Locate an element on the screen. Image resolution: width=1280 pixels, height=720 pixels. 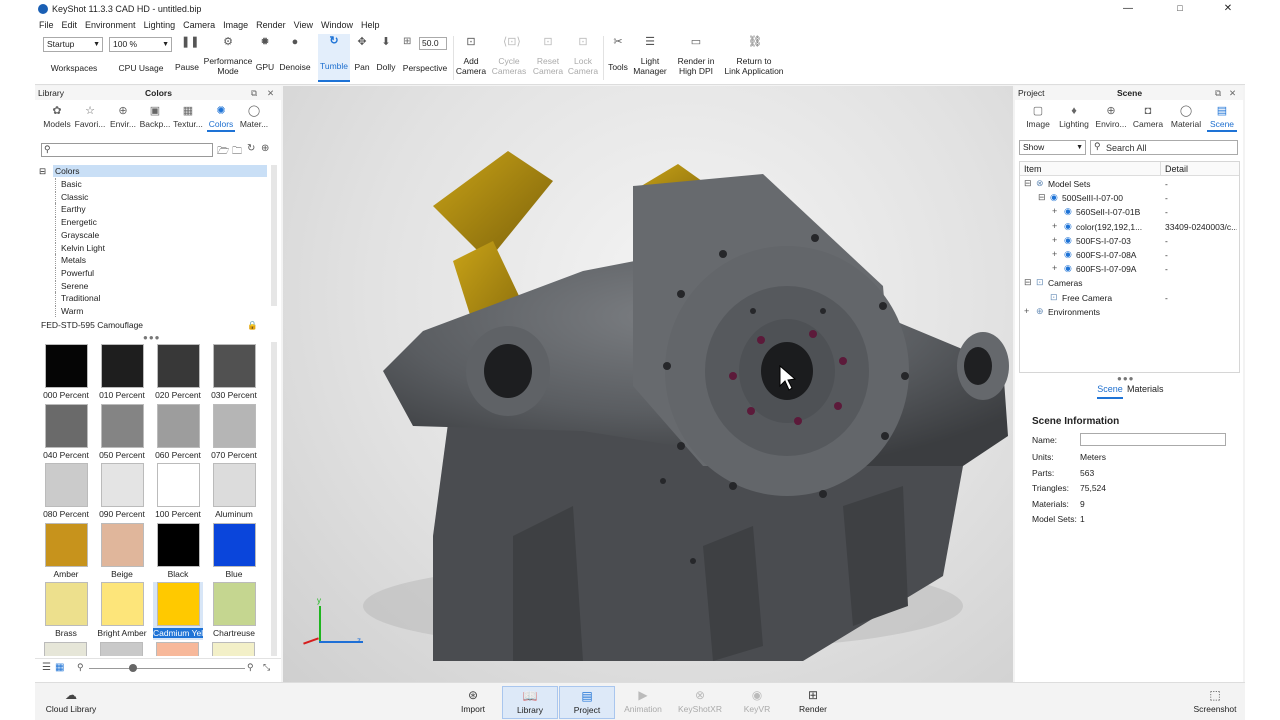
tree-item: Basic is located at coordinates (71, 184).